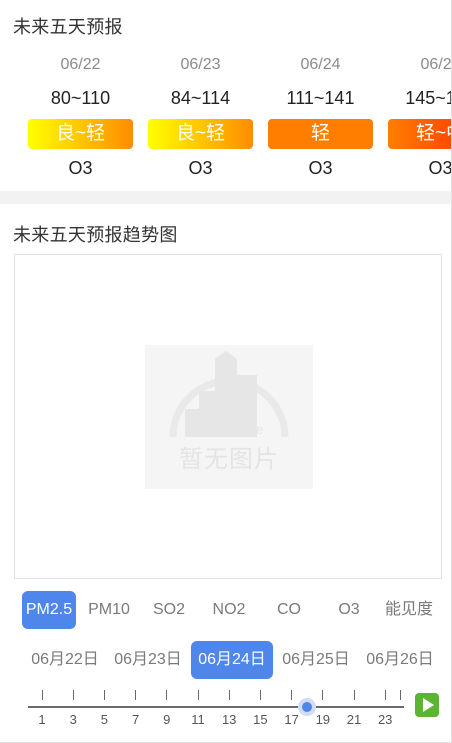 Image resolution: width=452 pixels, height=743 pixels. What do you see at coordinates (148, 660) in the screenshot?
I see `date-tab-0623: 06月23日` at bounding box center [148, 660].